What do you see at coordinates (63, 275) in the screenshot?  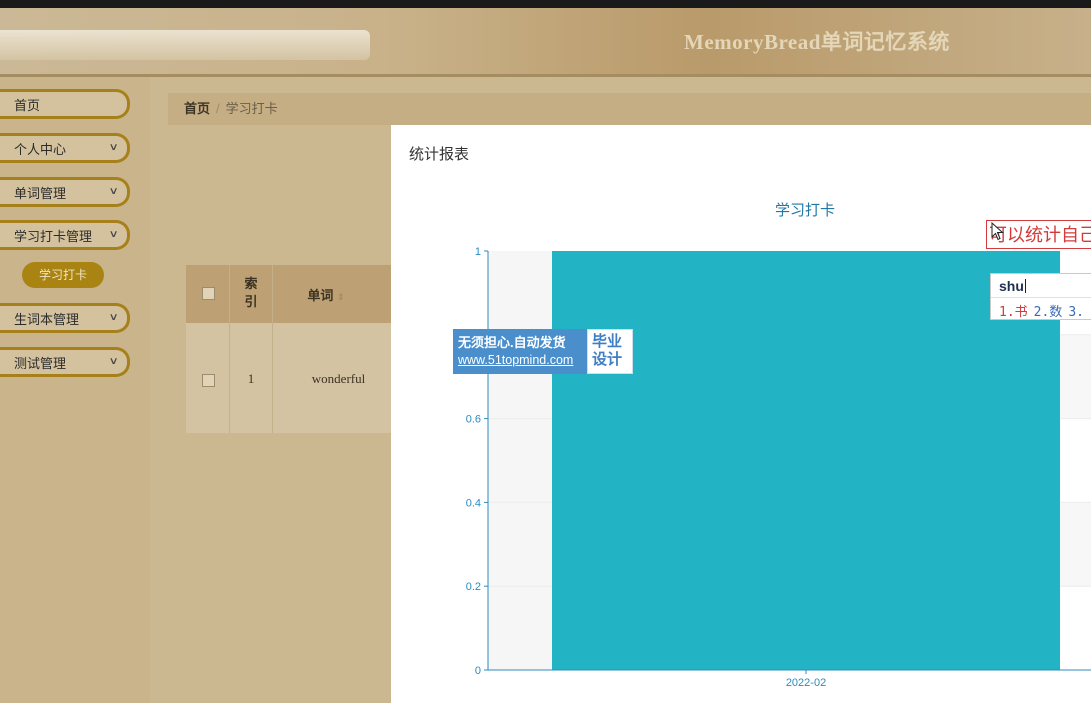 I see `sidebar-subitem-checkin: 学习打卡` at bounding box center [63, 275].